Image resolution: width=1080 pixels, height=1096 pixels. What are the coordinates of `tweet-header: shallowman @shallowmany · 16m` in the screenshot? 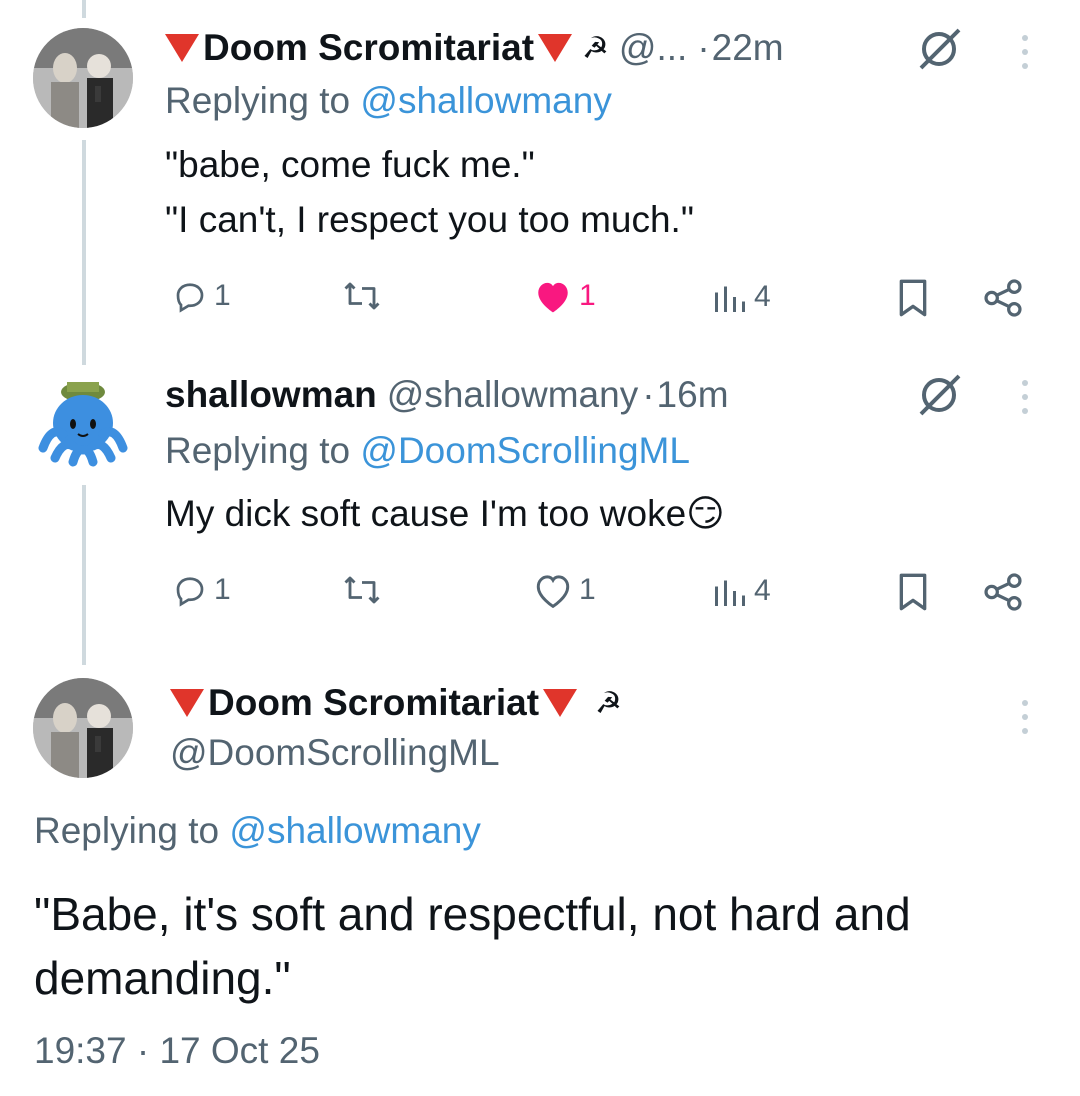 It's located at (447, 395).